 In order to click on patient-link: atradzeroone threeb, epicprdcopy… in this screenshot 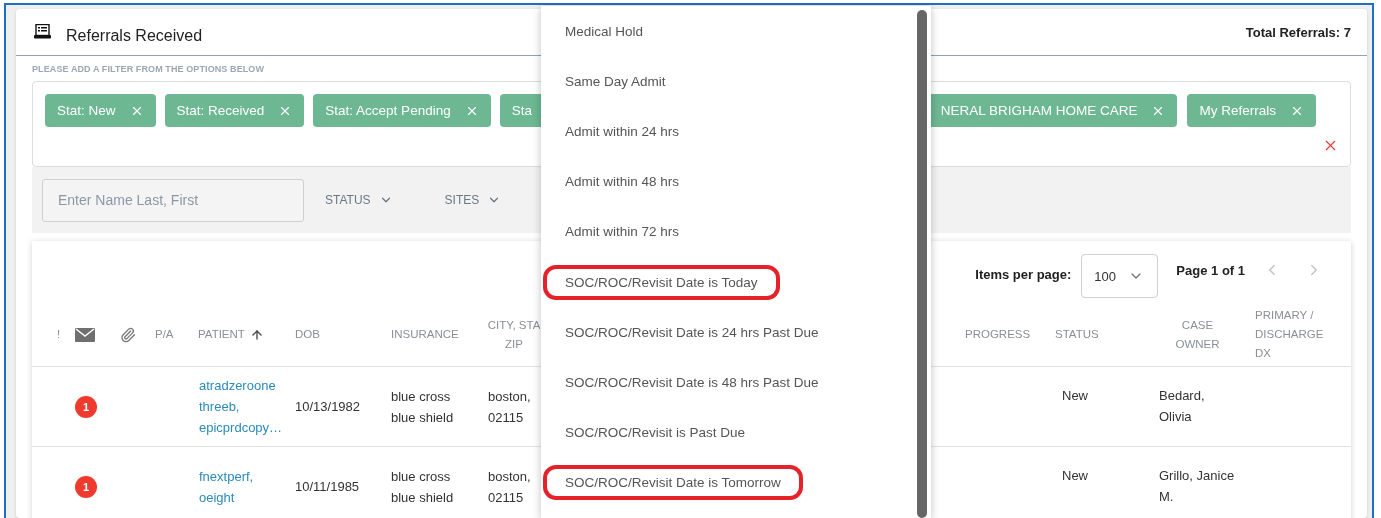, I will do `click(241, 406)`.